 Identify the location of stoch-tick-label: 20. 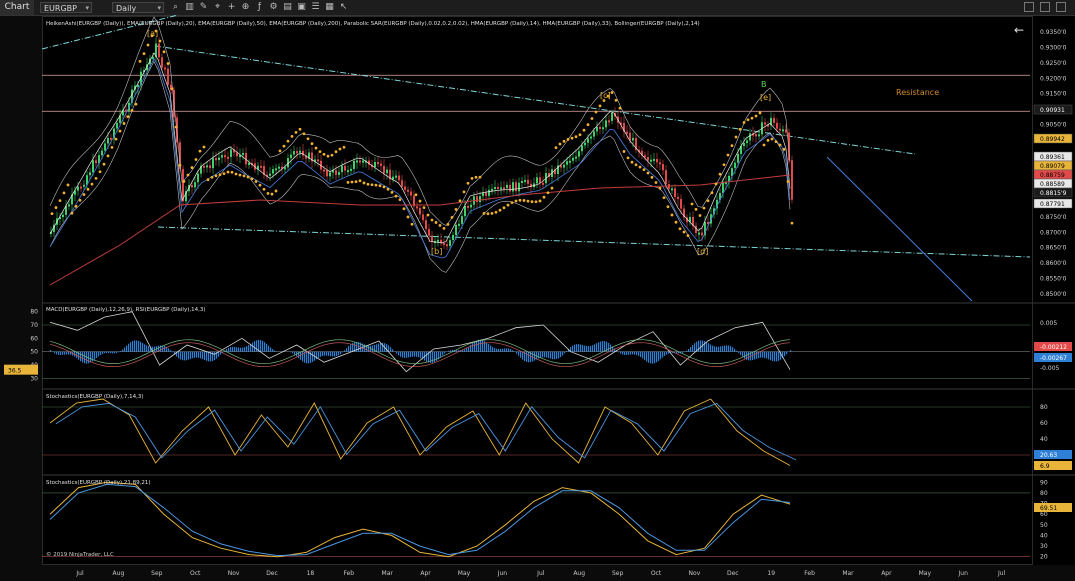
(1044, 557).